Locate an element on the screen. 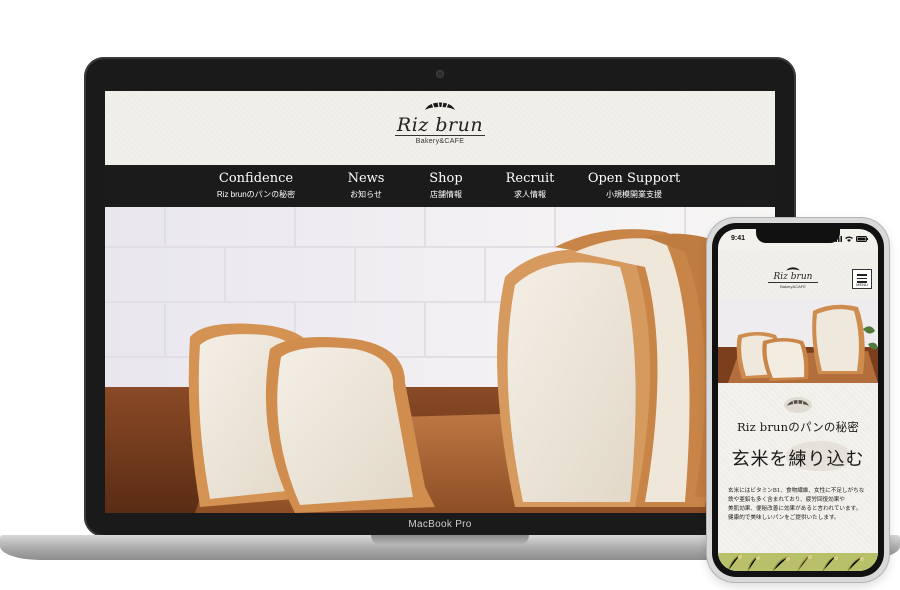 The image size is (900, 590). nav-item-shop: Shop 店舗情報 is located at coordinates (446, 186).